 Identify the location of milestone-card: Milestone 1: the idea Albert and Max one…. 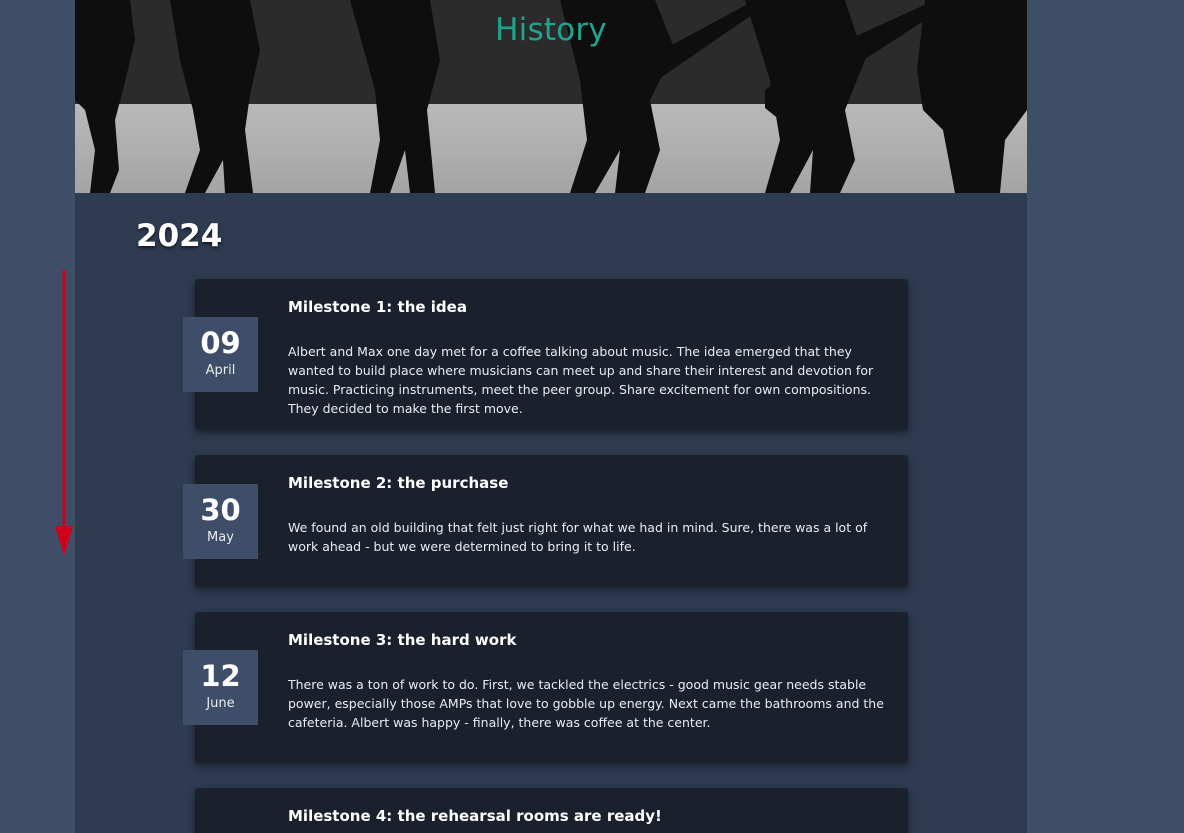
(551, 354).